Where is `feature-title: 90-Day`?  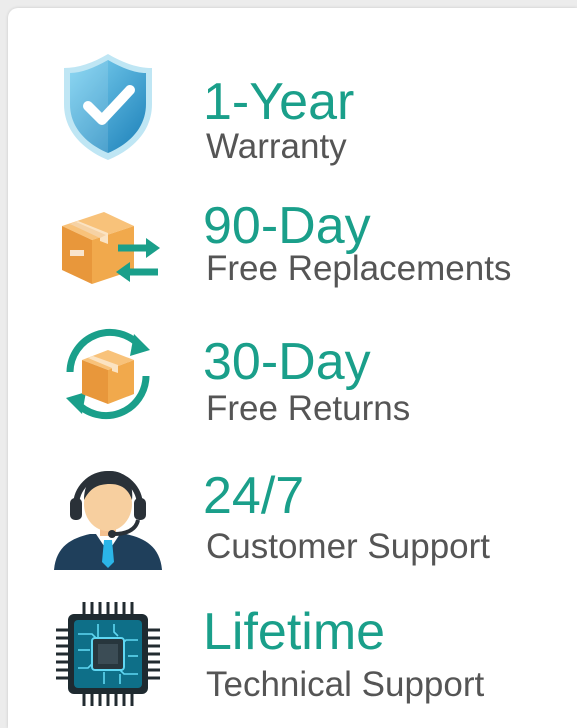
feature-title: 90-Day is located at coordinates (287, 226).